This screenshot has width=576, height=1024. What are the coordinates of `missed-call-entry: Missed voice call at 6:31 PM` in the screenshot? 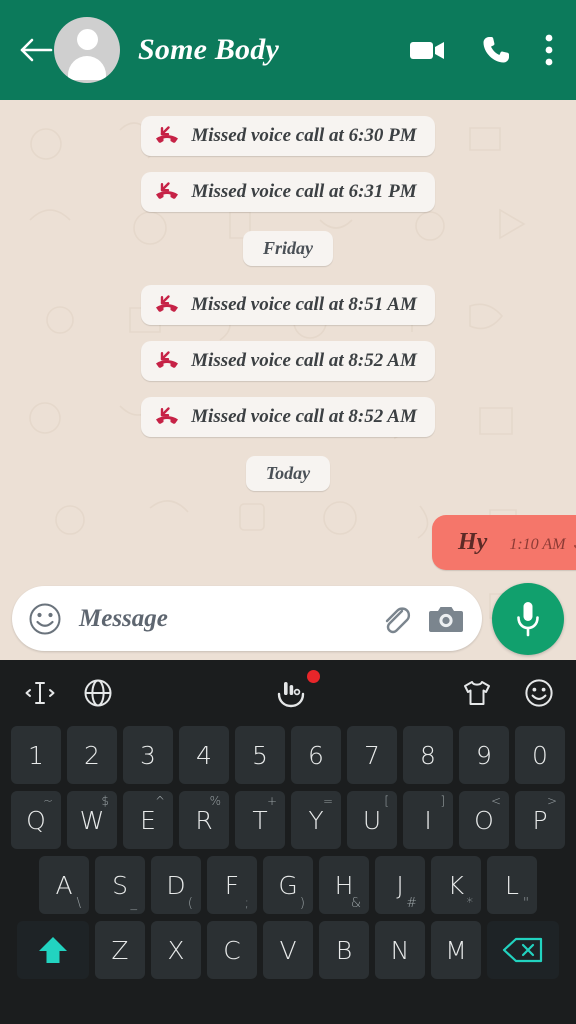 It's located at (288, 192).